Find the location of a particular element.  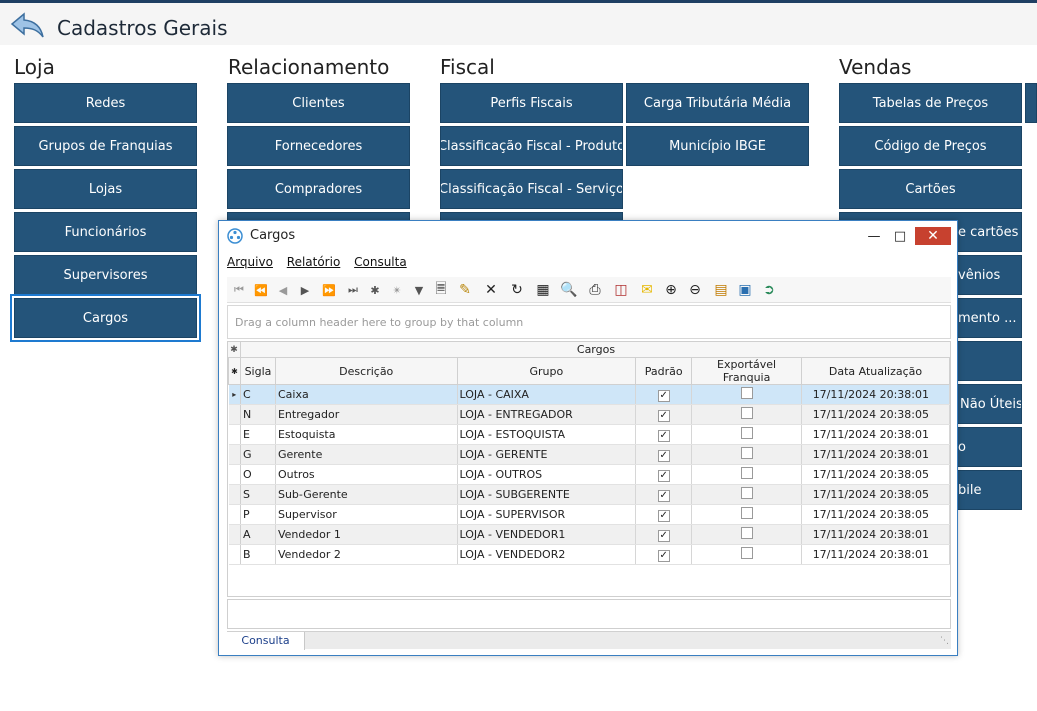

column-header-padrao: Padrão is located at coordinates (664, 371).